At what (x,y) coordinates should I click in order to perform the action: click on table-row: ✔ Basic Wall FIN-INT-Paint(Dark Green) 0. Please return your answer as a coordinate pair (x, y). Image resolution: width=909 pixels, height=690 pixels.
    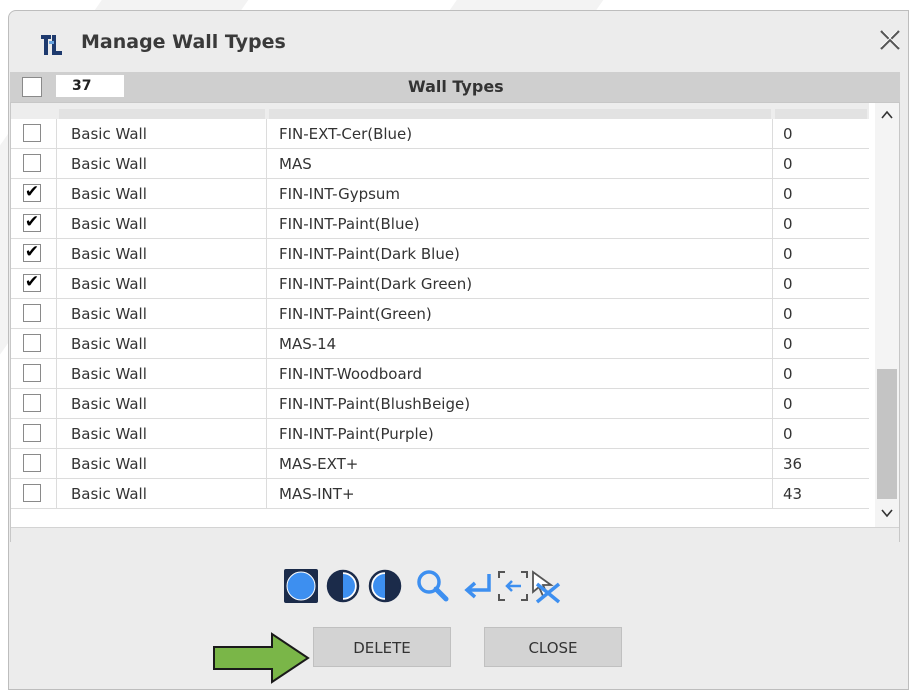
    Looking at the image, I should click on (440, 284).